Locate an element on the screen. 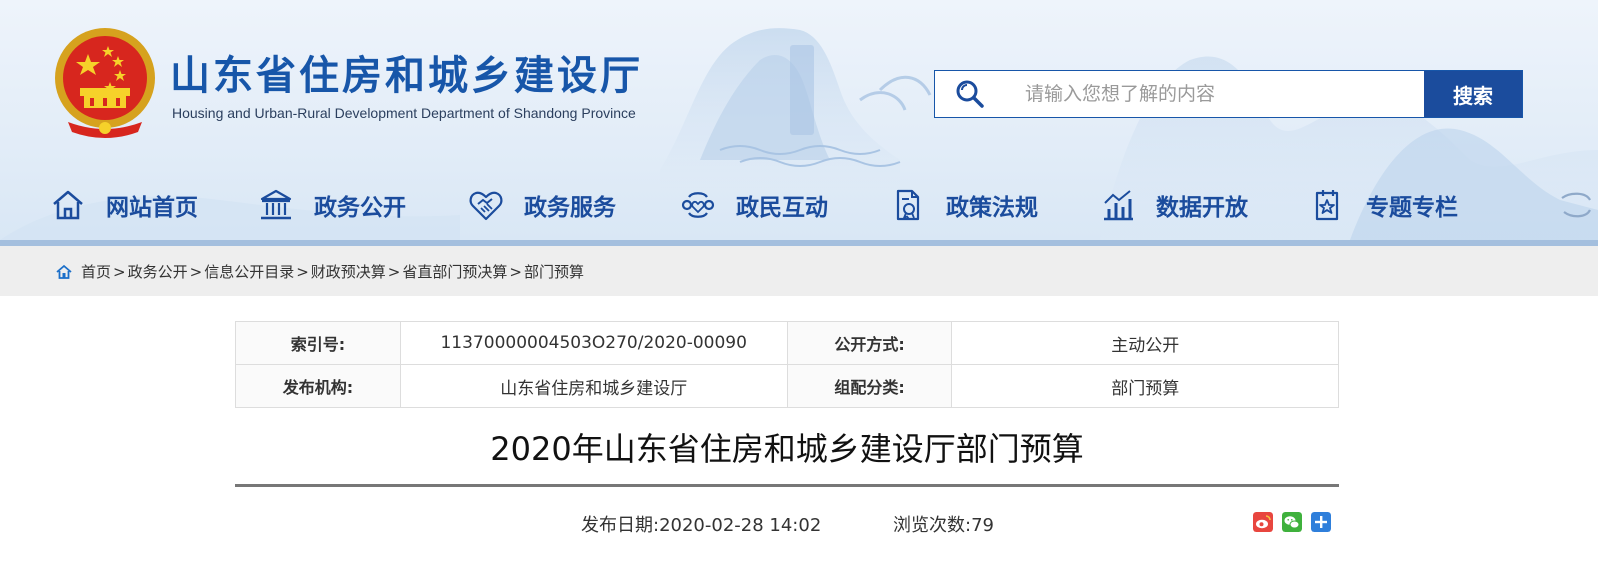  plus-share-icon is located at coordinates (1321, 522).